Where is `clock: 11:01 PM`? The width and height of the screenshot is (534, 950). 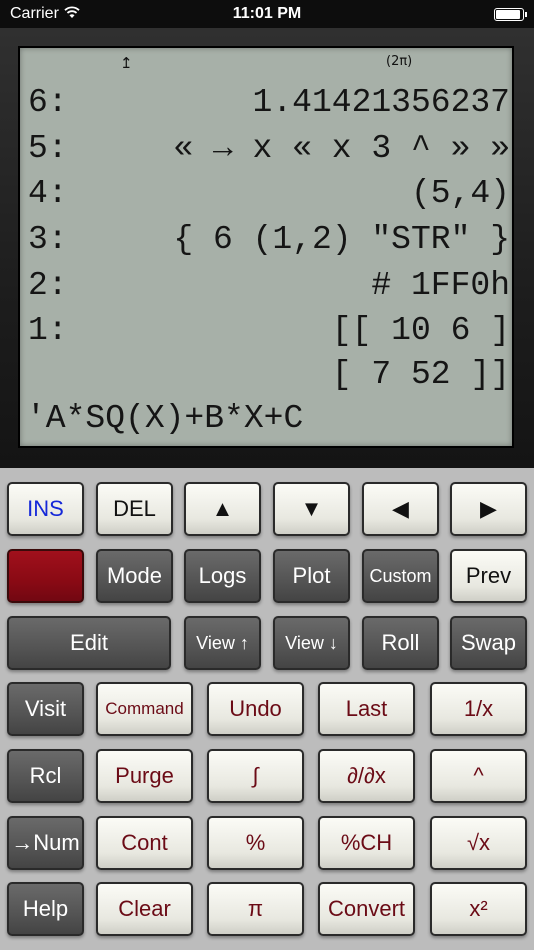
clock: 11:01 PM is located at coordinates (267, 13).